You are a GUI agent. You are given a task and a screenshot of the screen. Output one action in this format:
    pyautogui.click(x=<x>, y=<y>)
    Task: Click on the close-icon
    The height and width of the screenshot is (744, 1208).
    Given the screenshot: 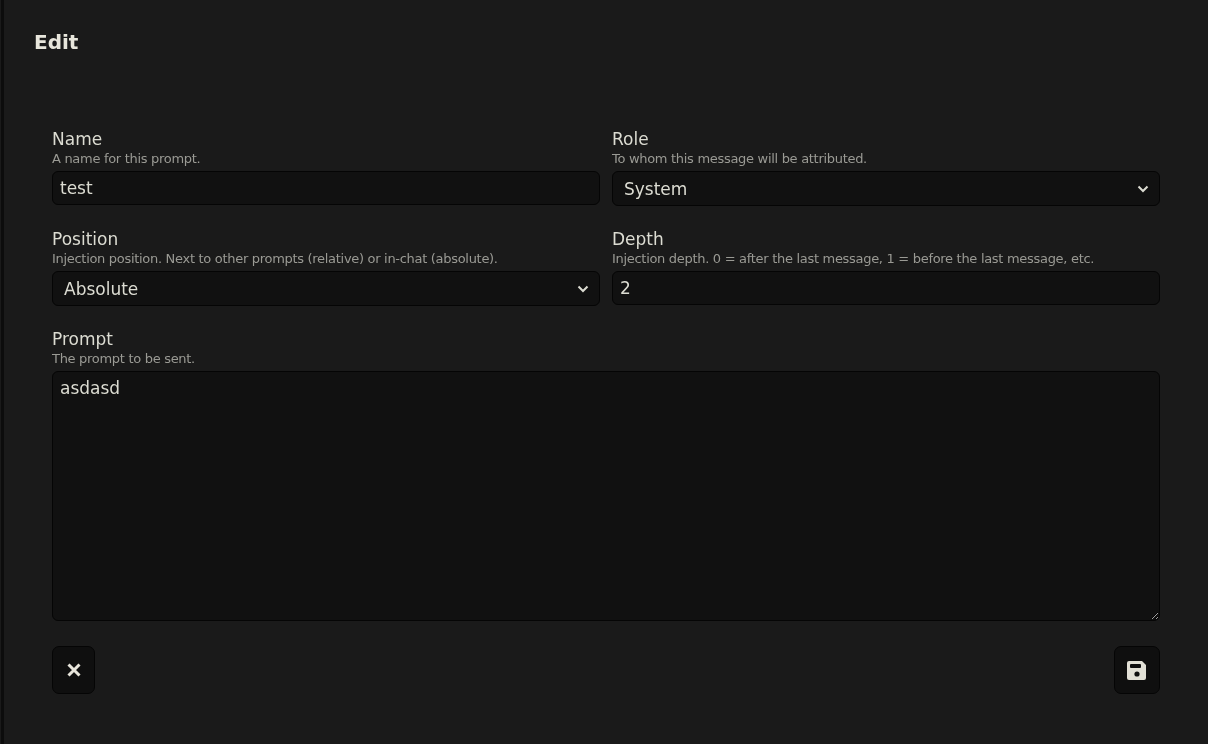 What is the action you would take?
    pyautogui.click(x=73, y=670)
    